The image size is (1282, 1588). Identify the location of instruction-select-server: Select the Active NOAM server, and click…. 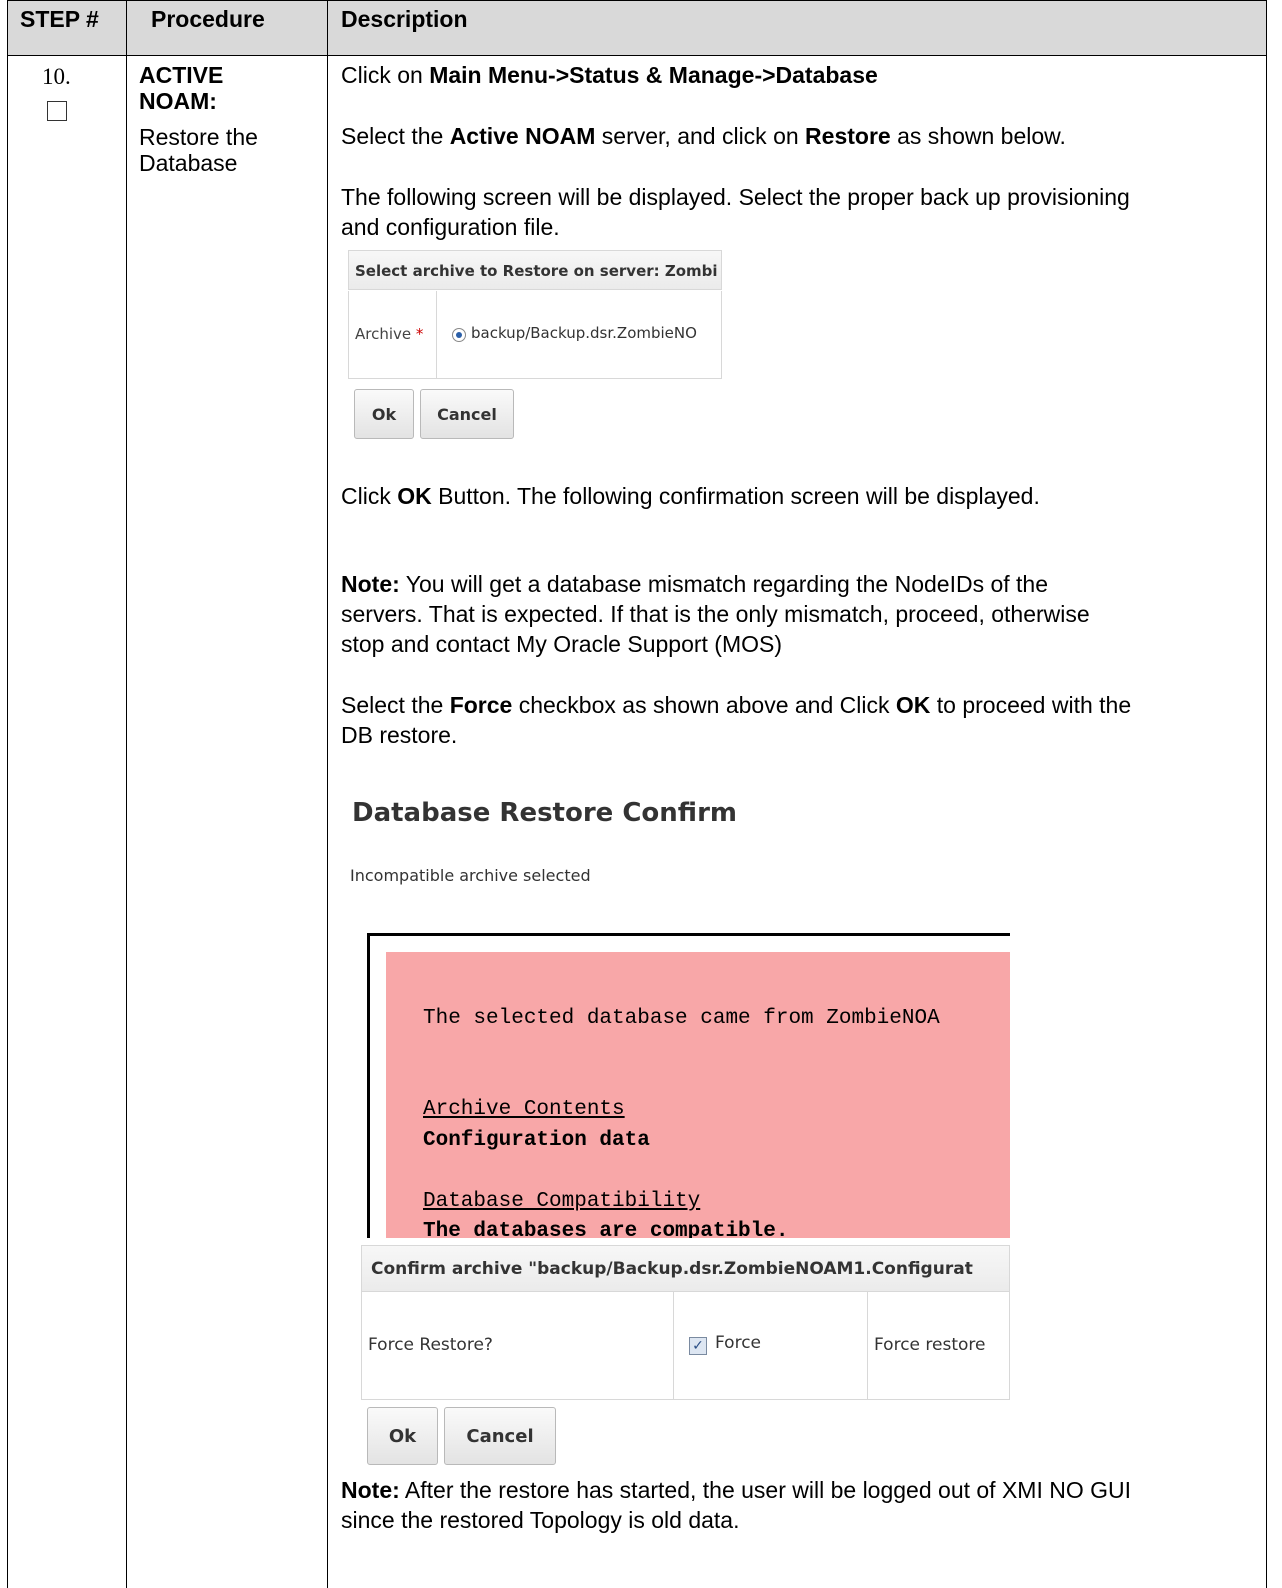
(703, 136).